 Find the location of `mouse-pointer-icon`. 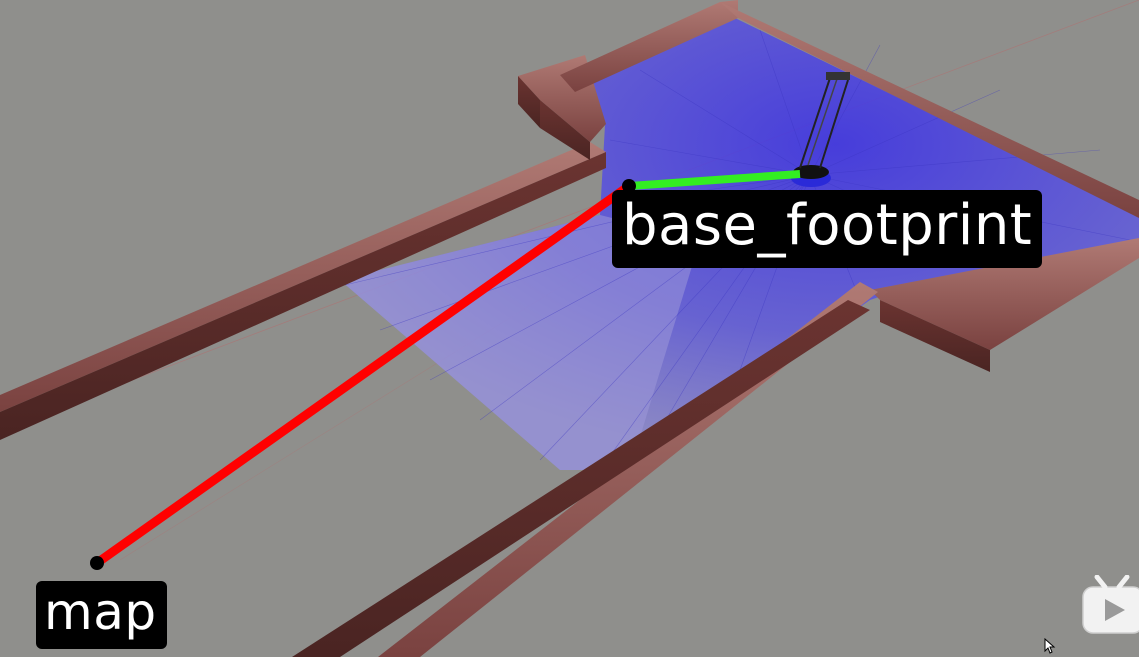

mouse-pointer-icon is located at coordinates (1050, 646).